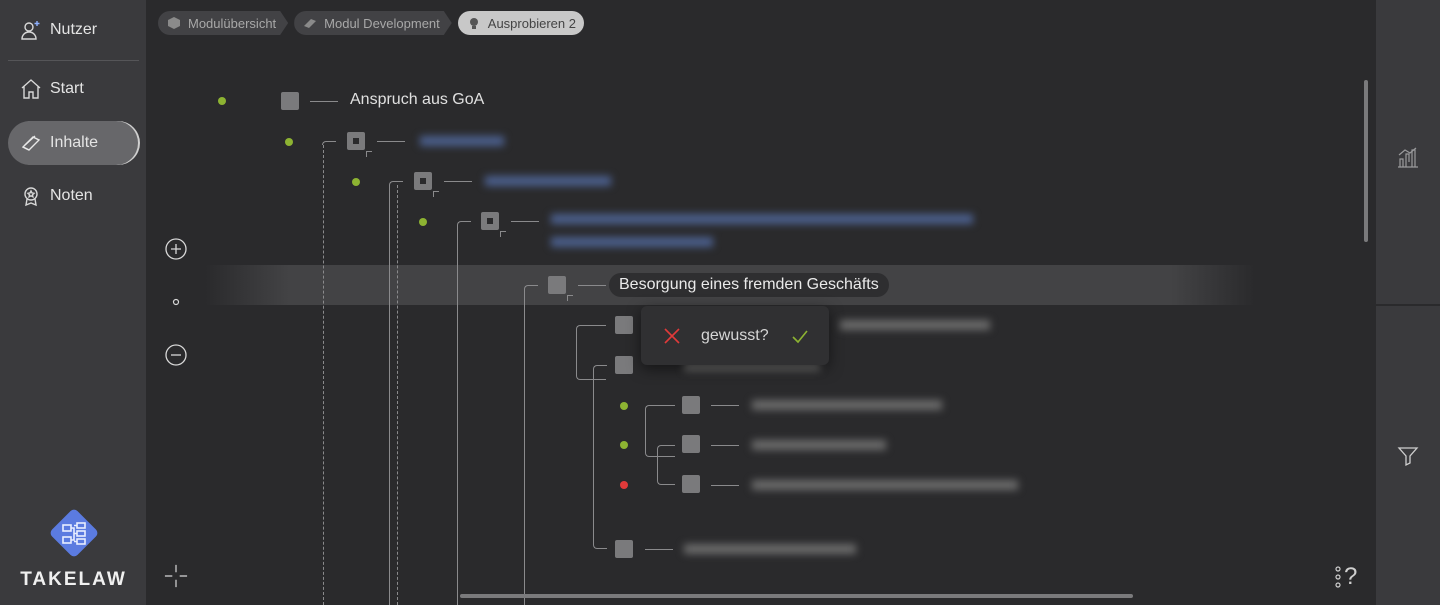 The width and height of the screenshot is (1440, 605). What do you see at coordinates (31, 196) in the screenshot?
I see `award-icon` at bounding box center [31, 196].